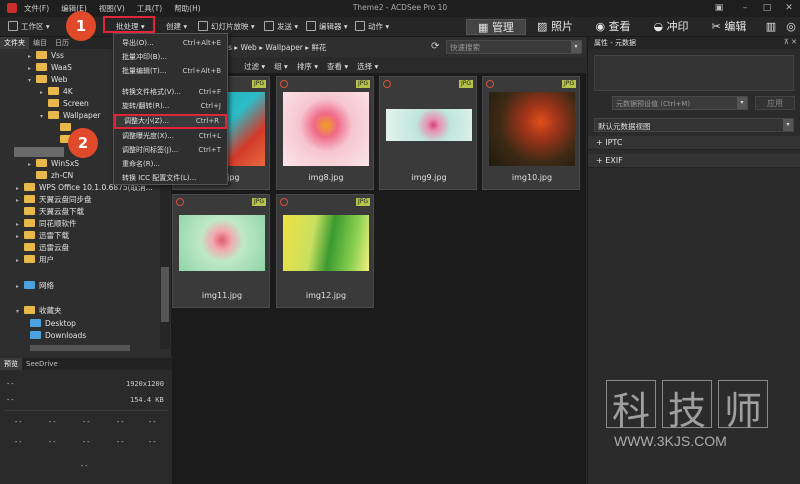  What do you see at coordinates (226, 27) in the screenshot?
I see `slideshow-button: 幻灯片放映 ▾` at bounding box center [226, 27].